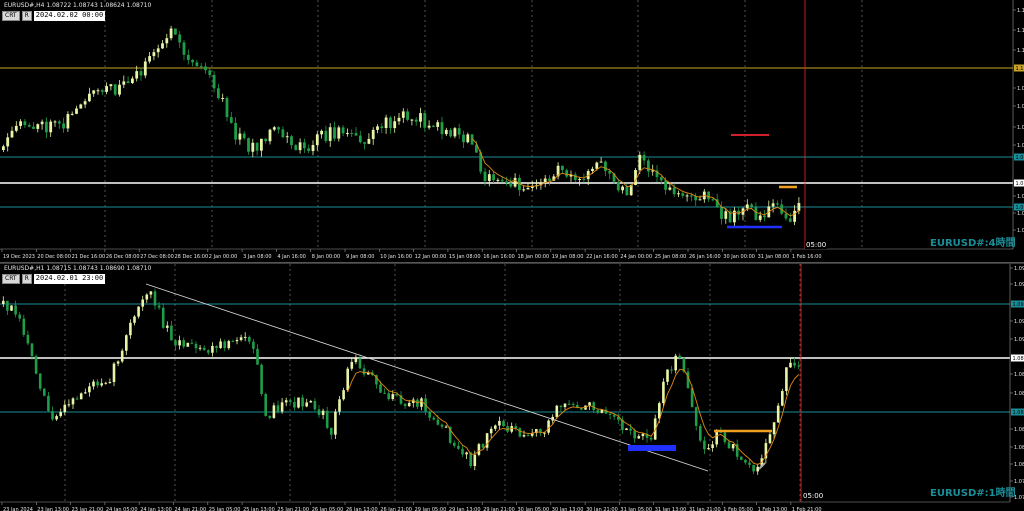 The image size is (1024, 511). What do you see at coordinates (636, 257) in the screenshot?
I see `time-label: 24 Jan 00:00` at bounding box center [636, 257].